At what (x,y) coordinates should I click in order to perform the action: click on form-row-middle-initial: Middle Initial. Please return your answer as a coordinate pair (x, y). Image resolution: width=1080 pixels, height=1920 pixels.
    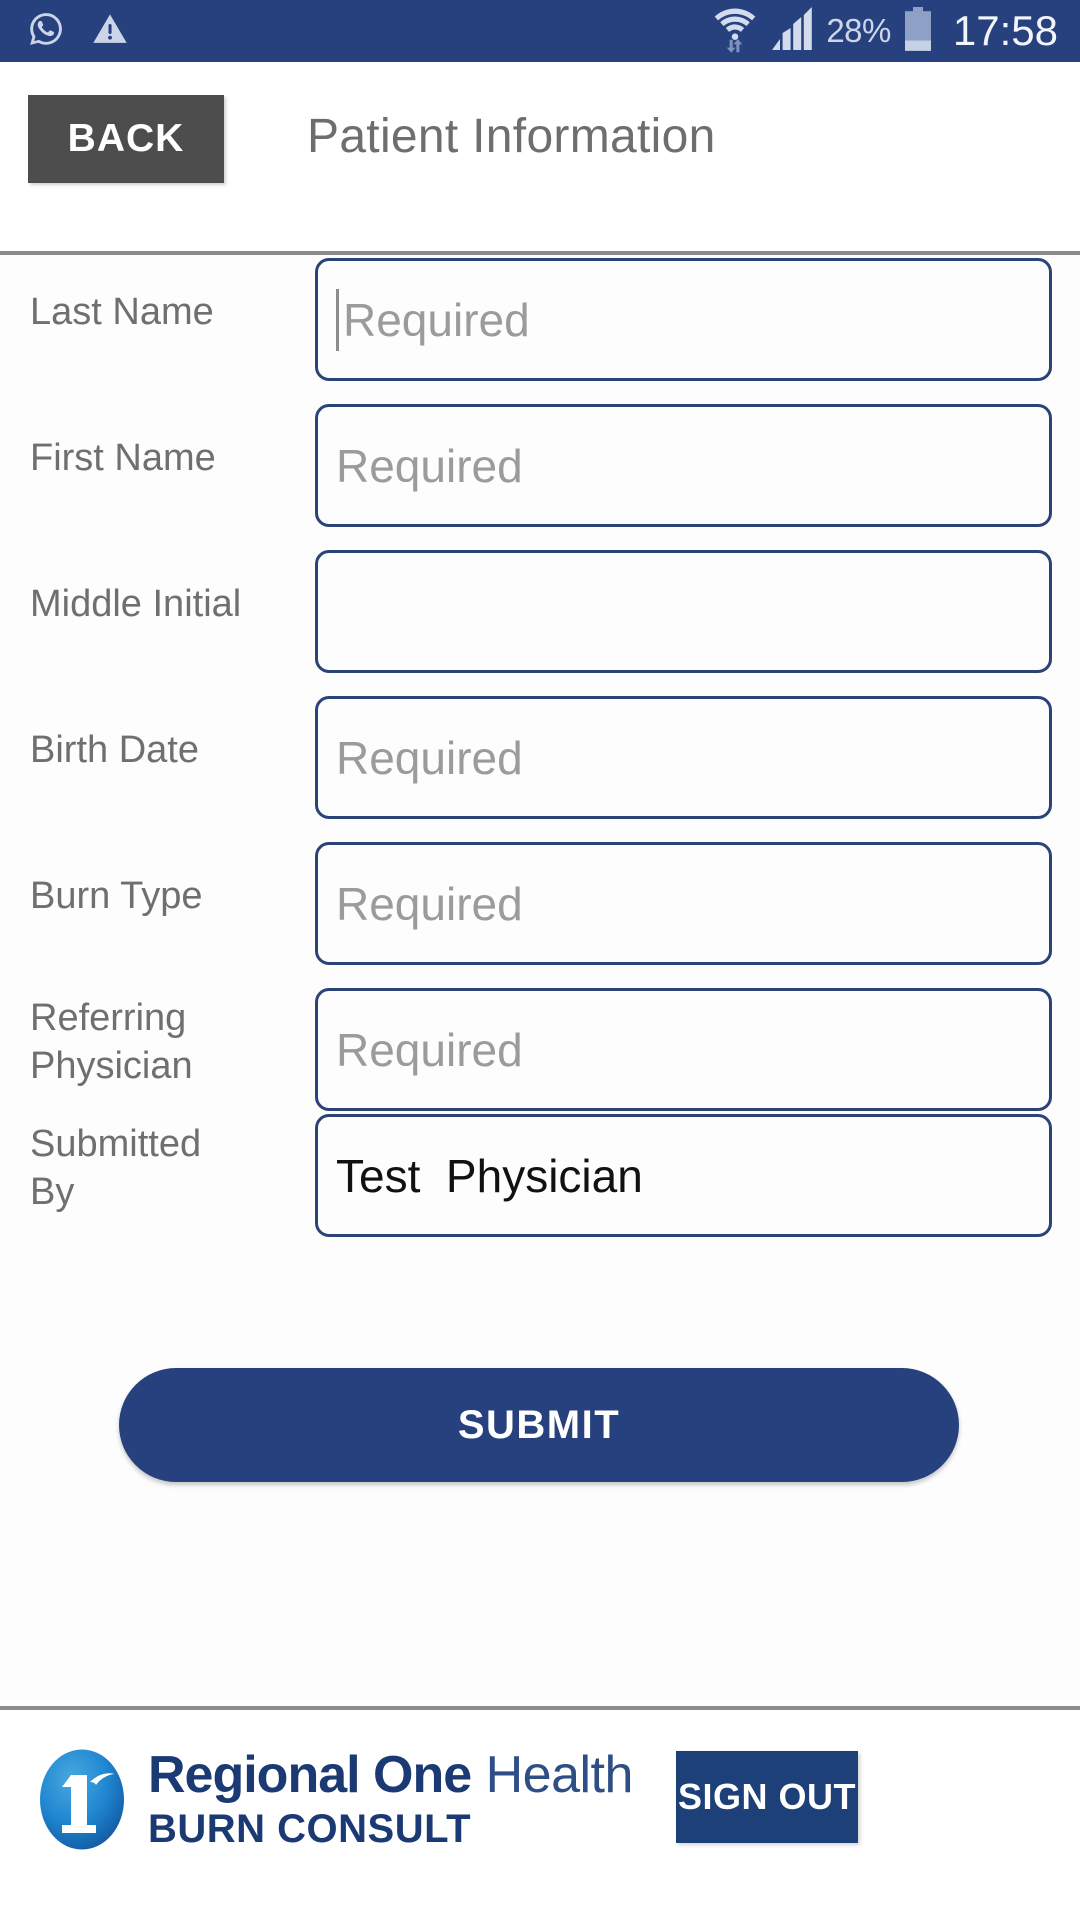
    Looking at the image, I should click on (540, 611).